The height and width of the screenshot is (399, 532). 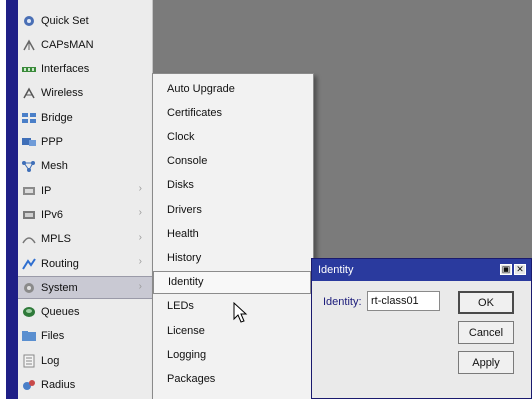 What do you see at coordinates (65, 69) in the screenshot?
I see `sidebar-item-label: Interfaces` at bounding box center [65, 69].